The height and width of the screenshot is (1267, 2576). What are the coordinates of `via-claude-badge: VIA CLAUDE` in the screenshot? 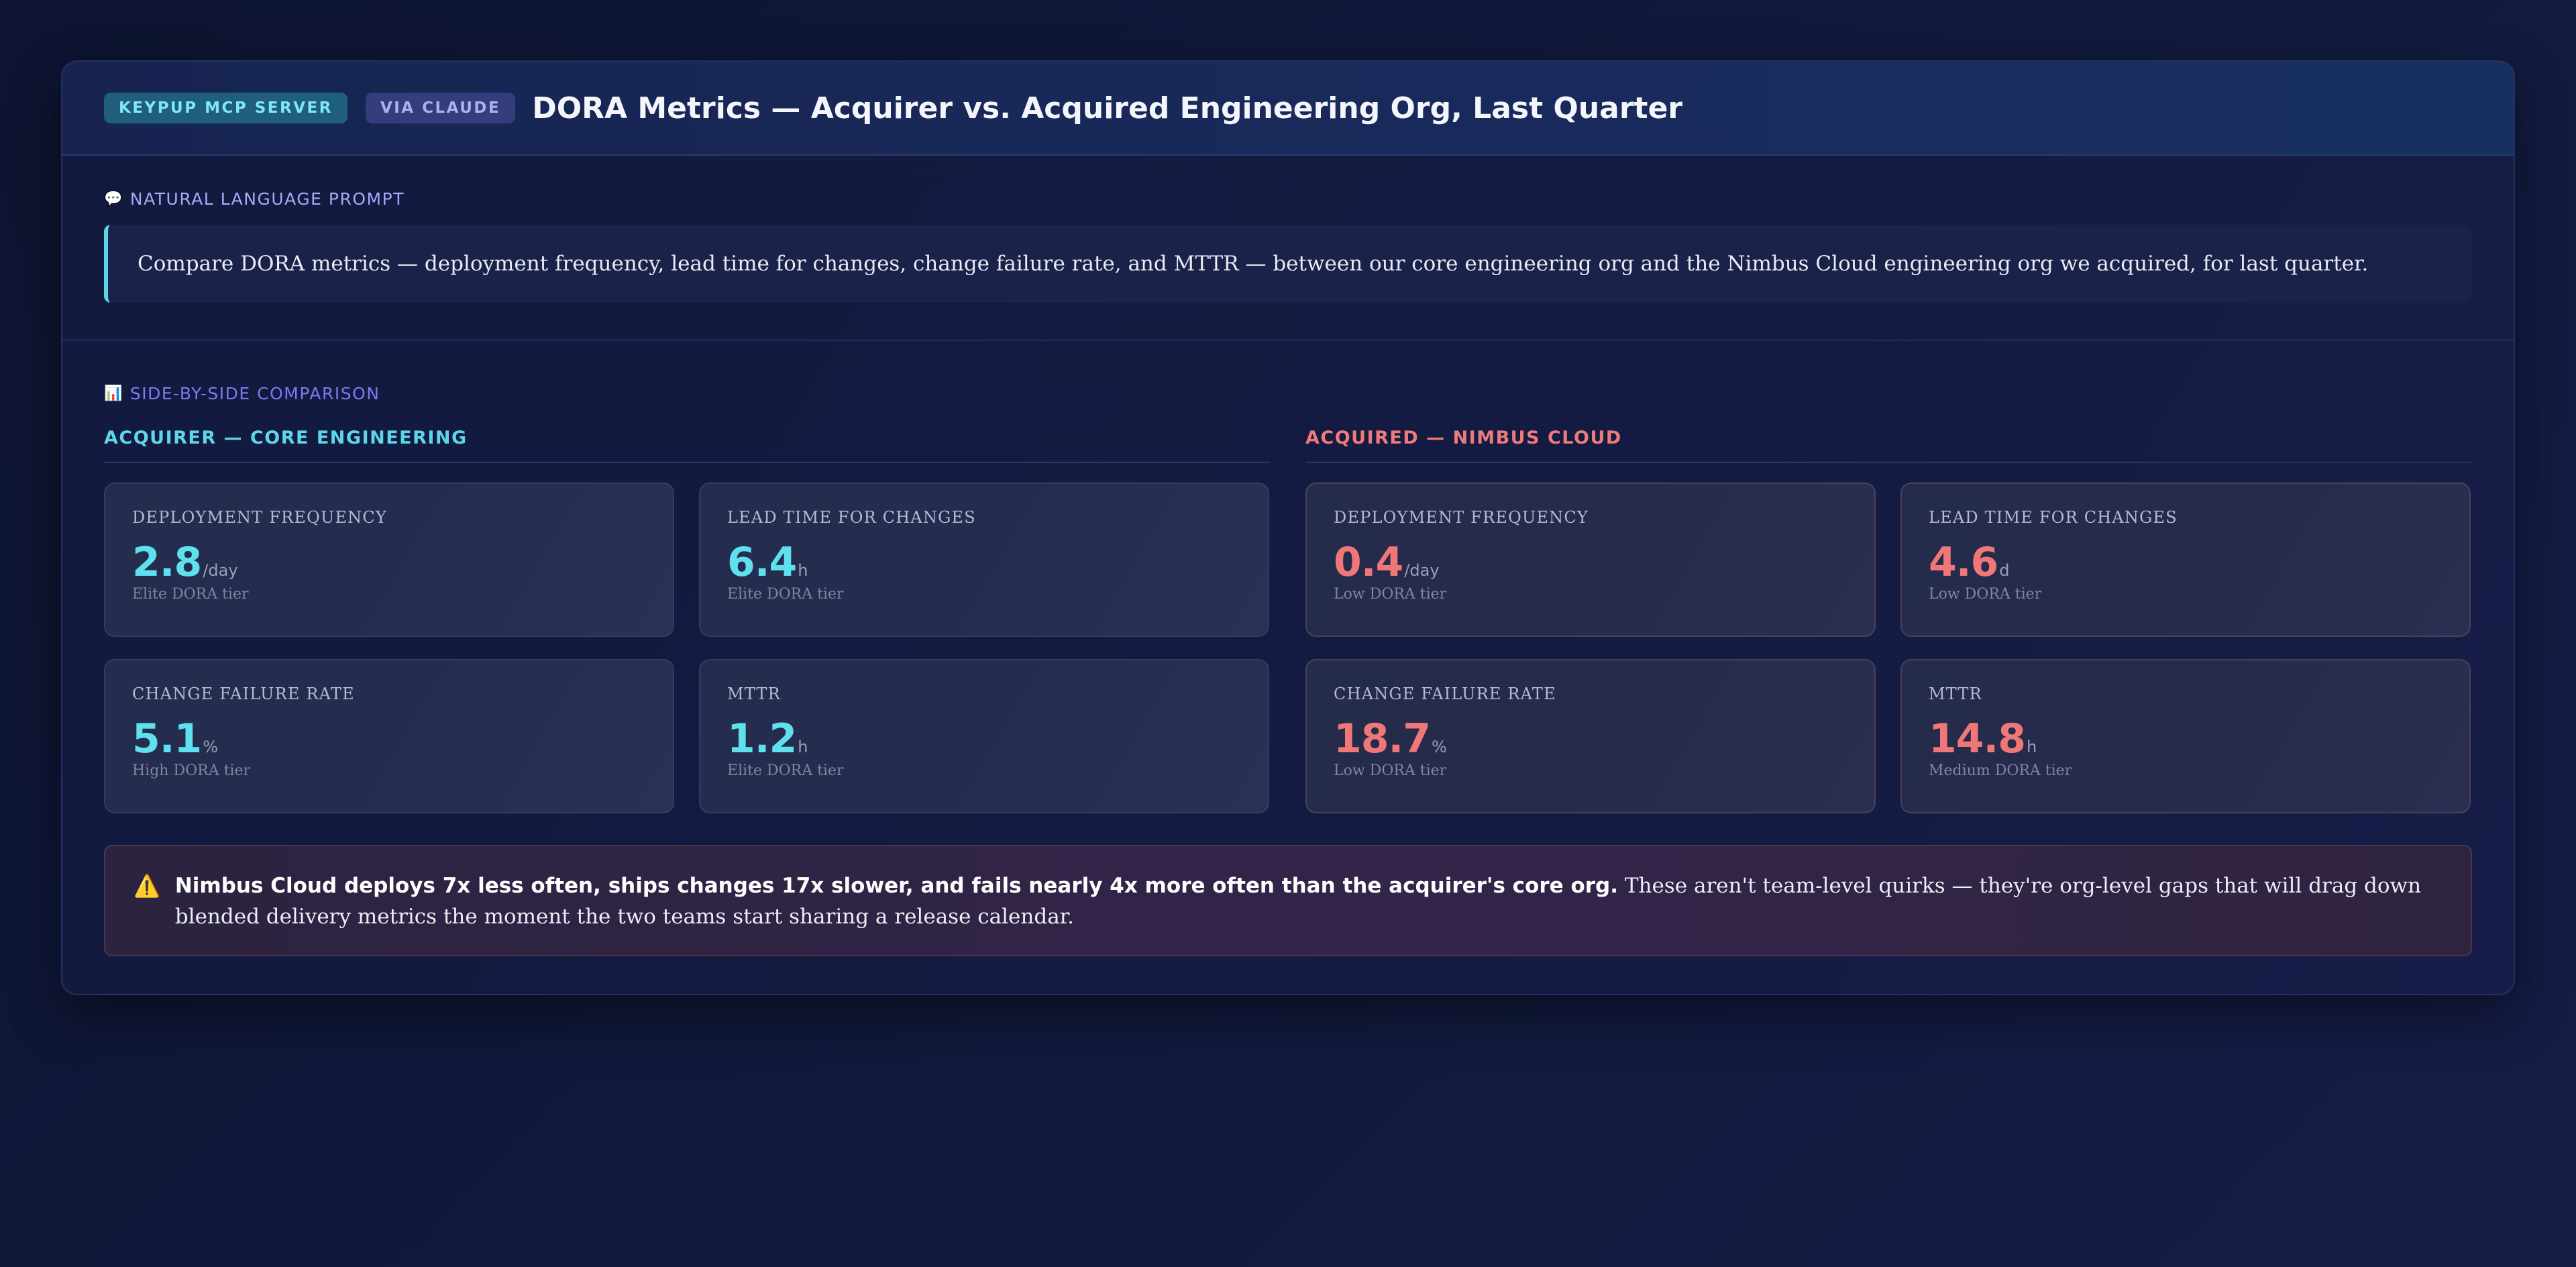 It's located at (440, 108).